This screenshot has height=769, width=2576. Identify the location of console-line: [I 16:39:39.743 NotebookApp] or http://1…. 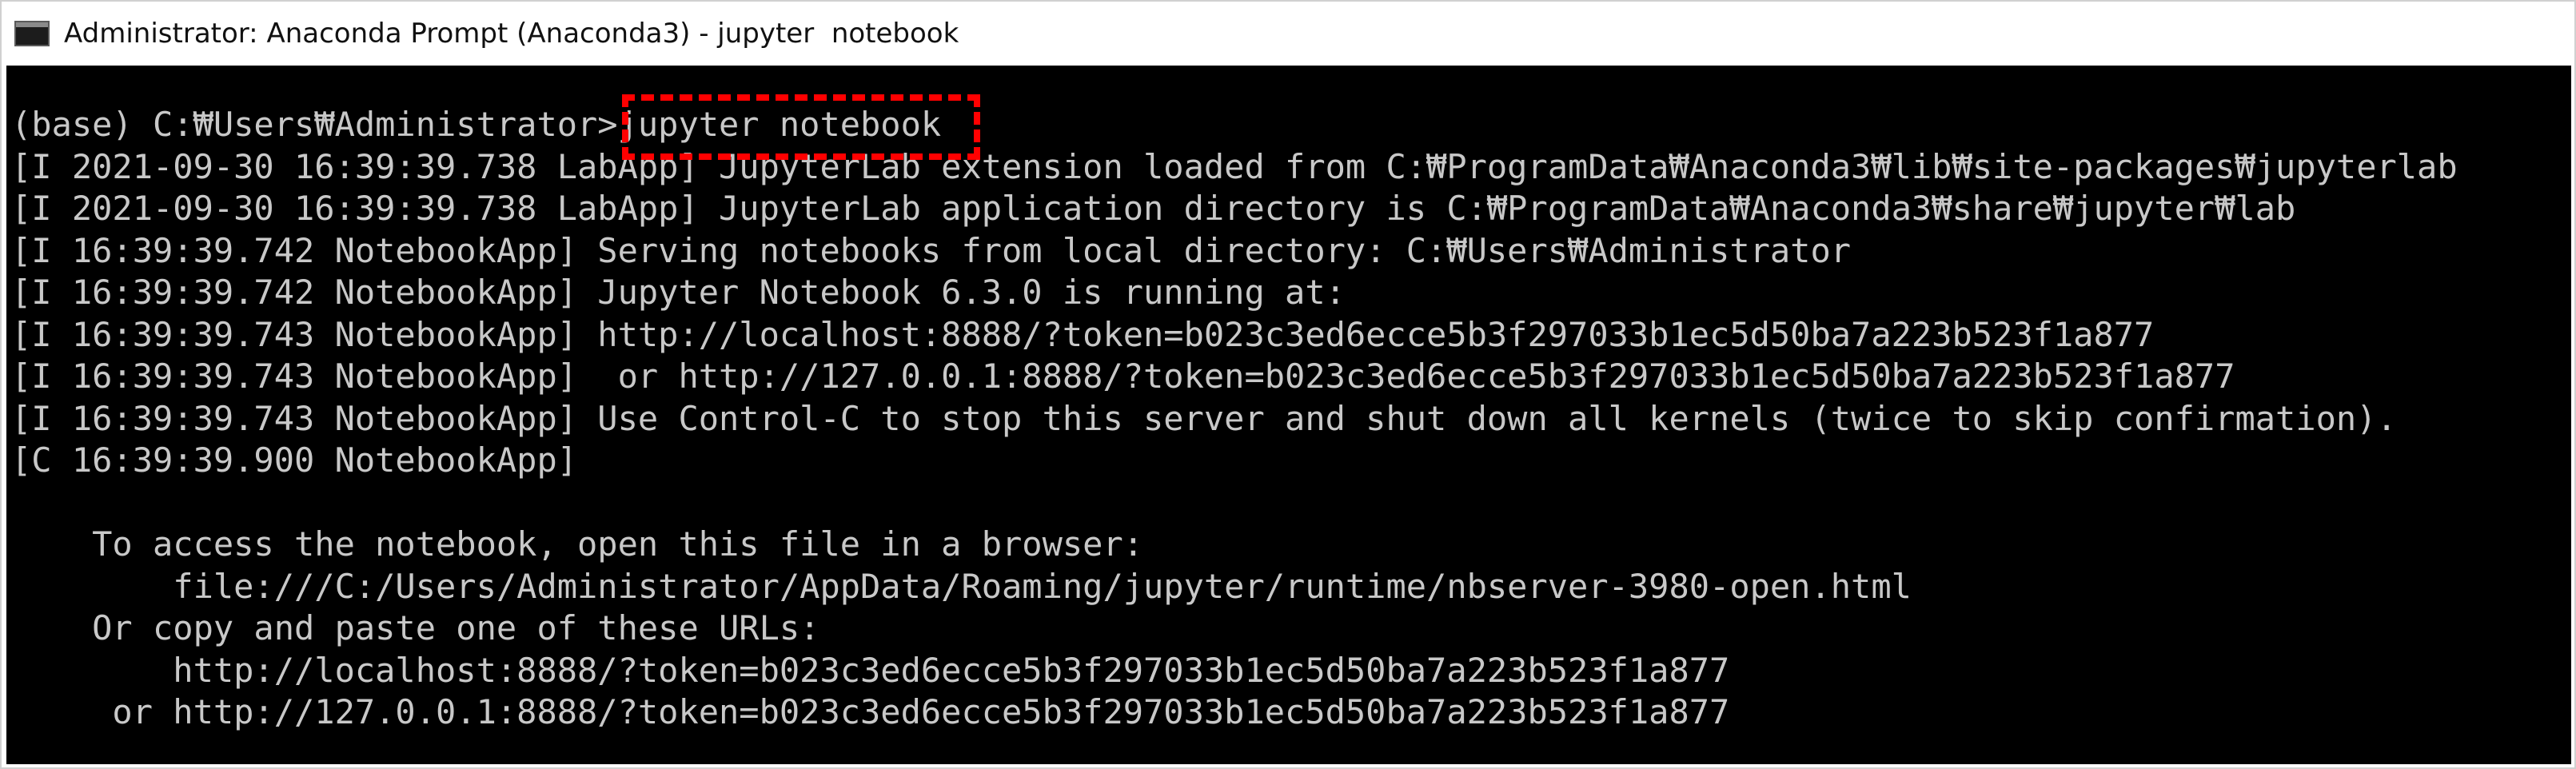
(1123, 376).